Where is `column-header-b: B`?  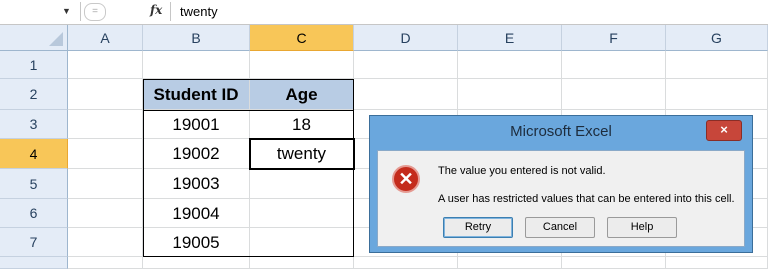 column-header-b: B is located at coordinates (196, 38).